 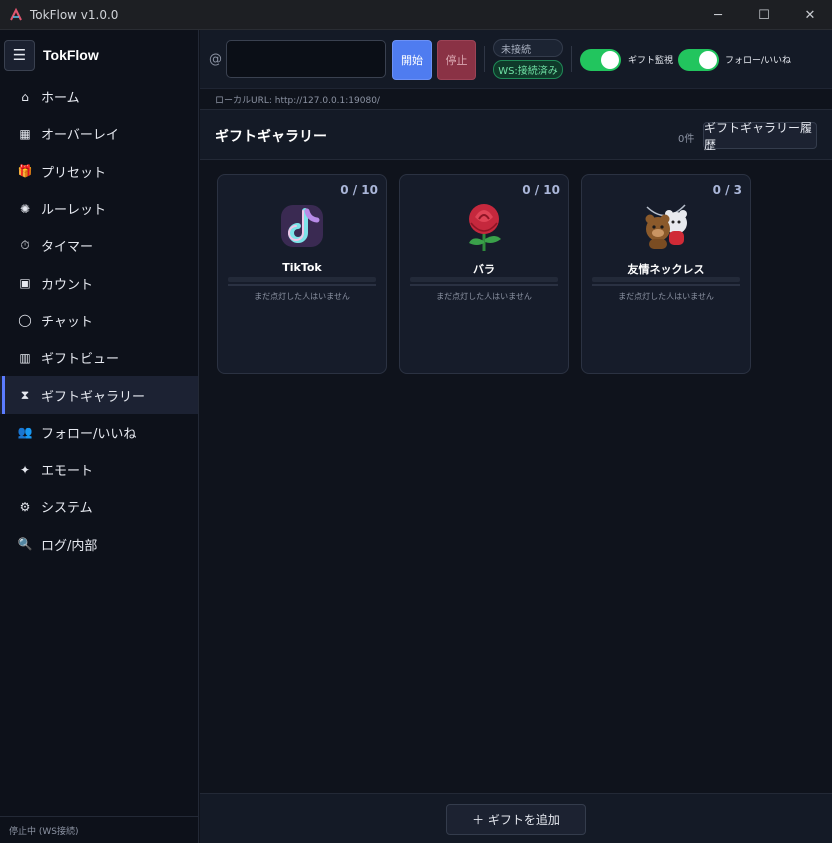 What do you see at coordinates (25, 506) in the screenshot?
I see `gear-icon: ⚙` at bounding box center [25, 506].